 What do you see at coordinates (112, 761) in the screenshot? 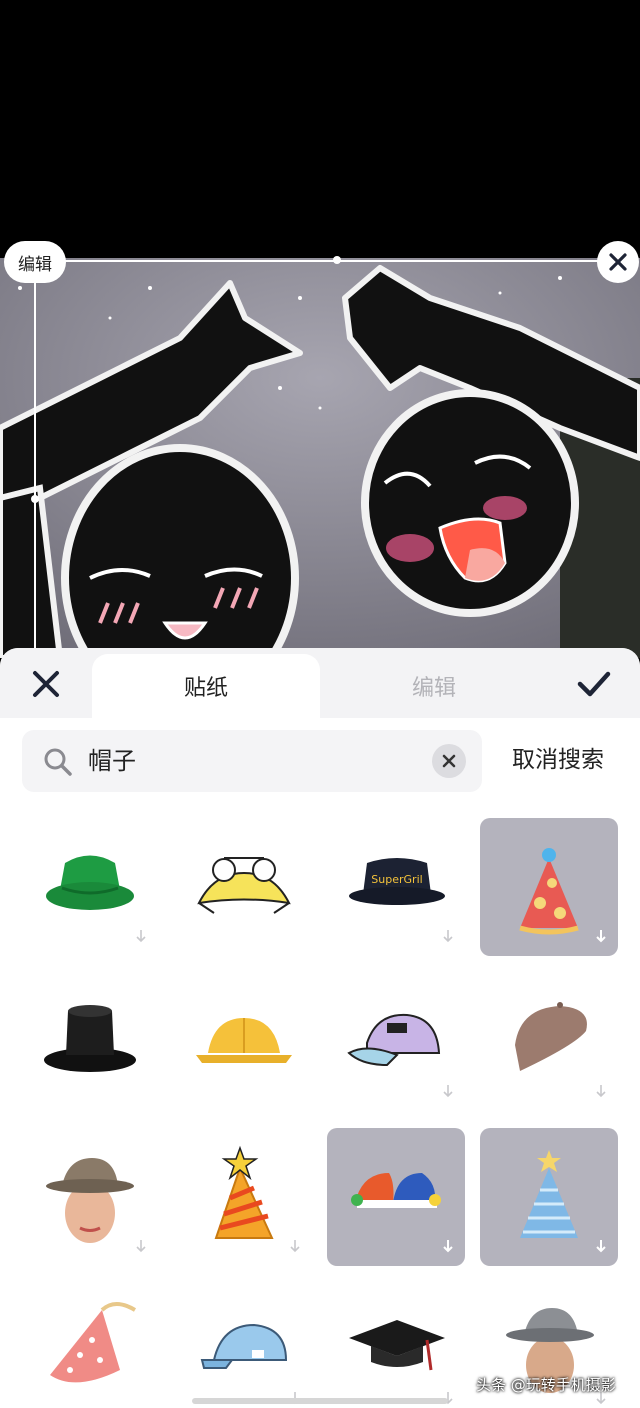
I see `search-input: 帽子` at bounding box center [112, 761].